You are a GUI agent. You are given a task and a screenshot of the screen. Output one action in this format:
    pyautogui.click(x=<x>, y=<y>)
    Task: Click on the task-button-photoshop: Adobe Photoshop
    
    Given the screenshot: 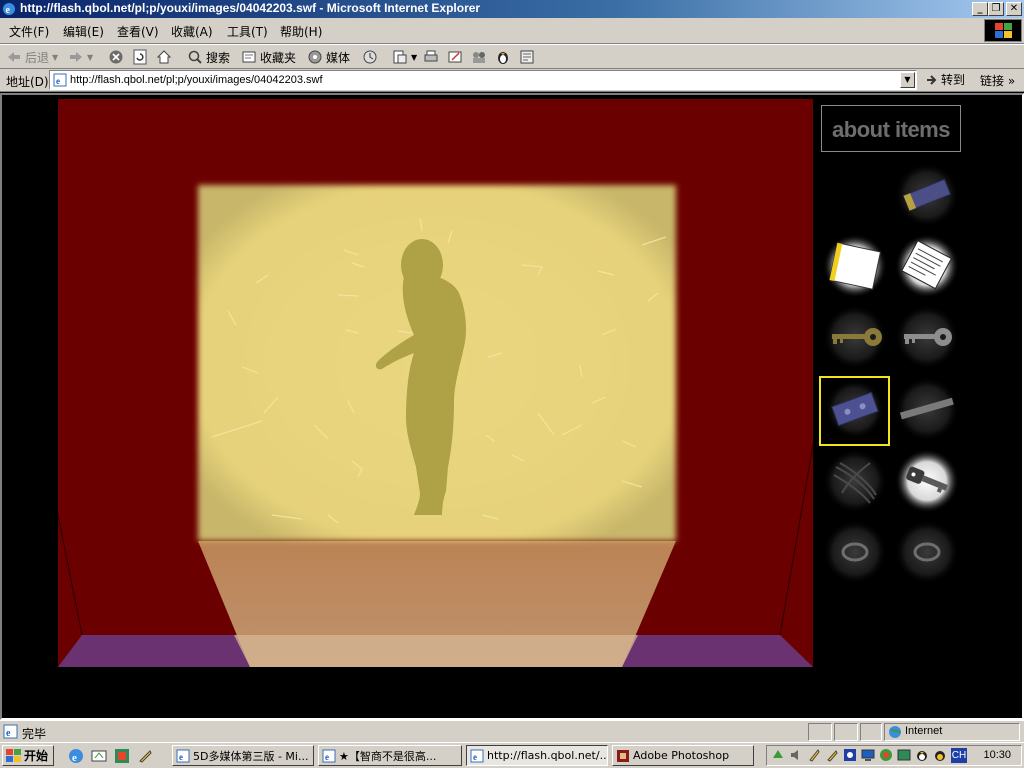 What is the action you would take?
    pyautogui.click(x=683, y=755)
    